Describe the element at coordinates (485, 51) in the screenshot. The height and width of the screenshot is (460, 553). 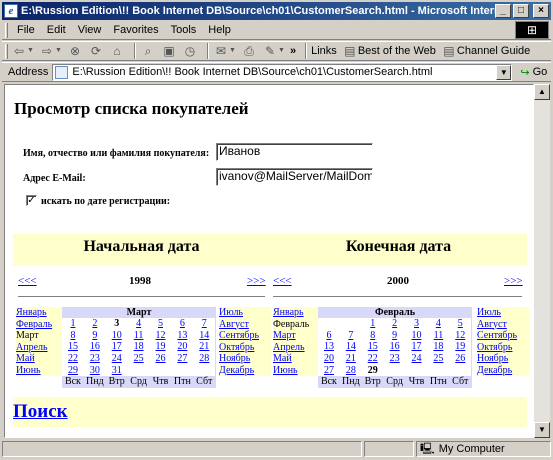
I see `link-channel-guide: ▤ Channel Guide` at that location.